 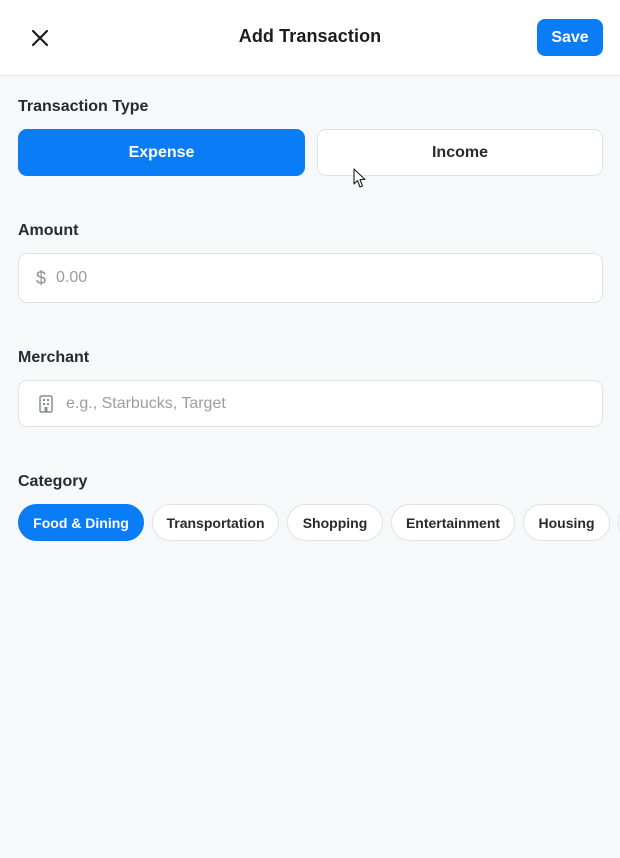 What do you see at coordinates (46, 404) in the screenshot?
I see `building-icon` at bounding box center [46, 404].